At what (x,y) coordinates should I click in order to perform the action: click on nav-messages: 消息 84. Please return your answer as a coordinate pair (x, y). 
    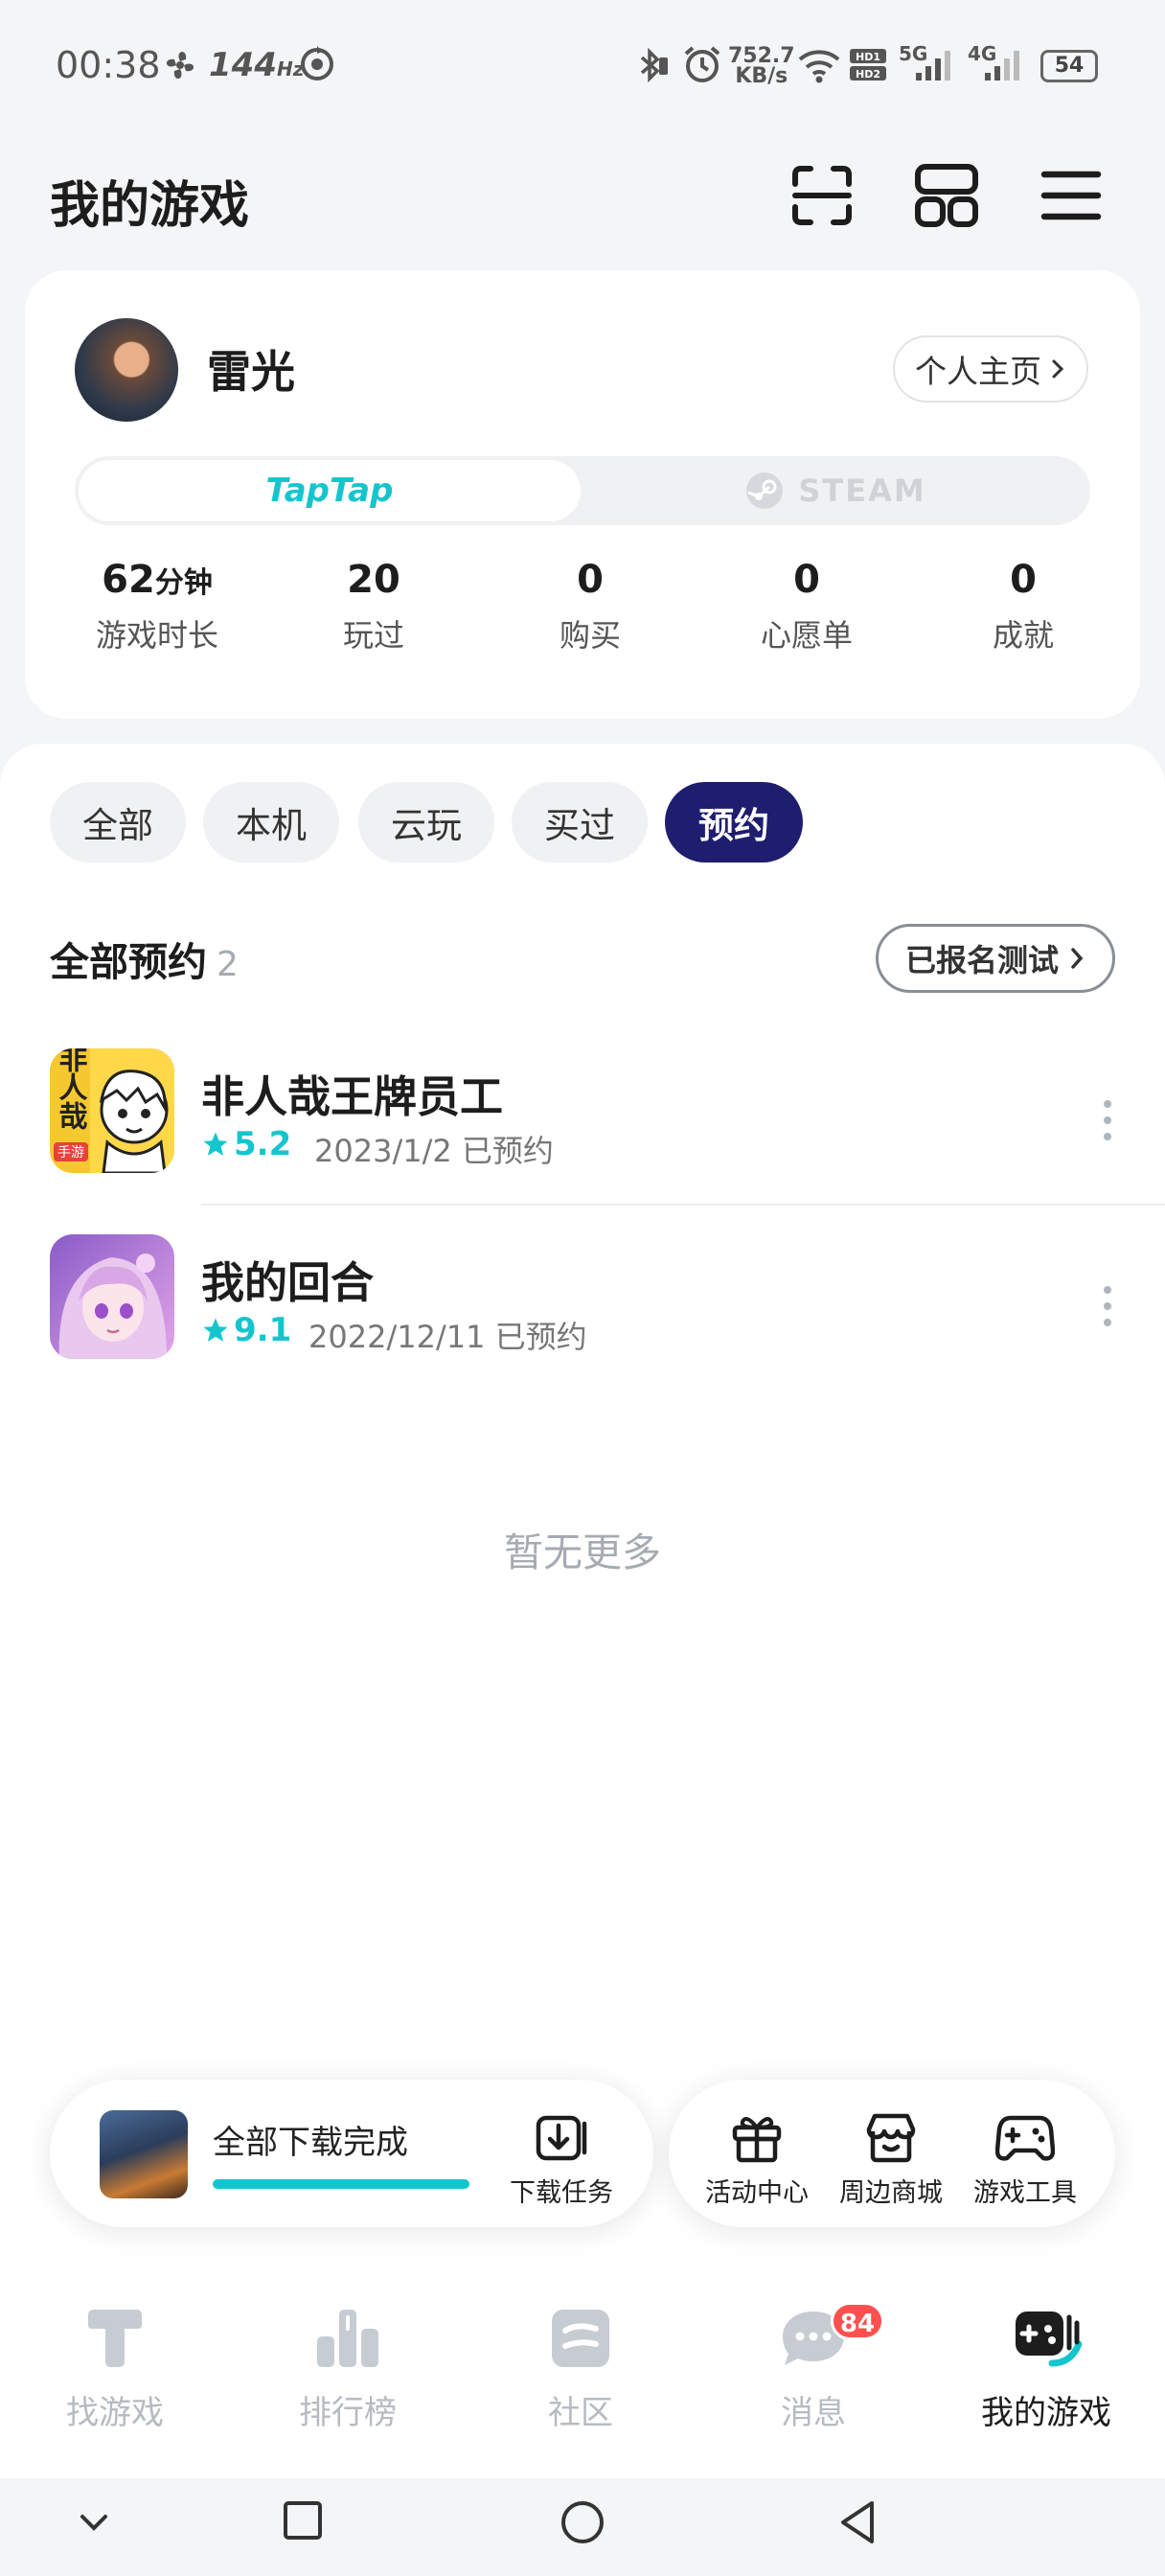
    Looking at the image, I should click on (813, 2367).